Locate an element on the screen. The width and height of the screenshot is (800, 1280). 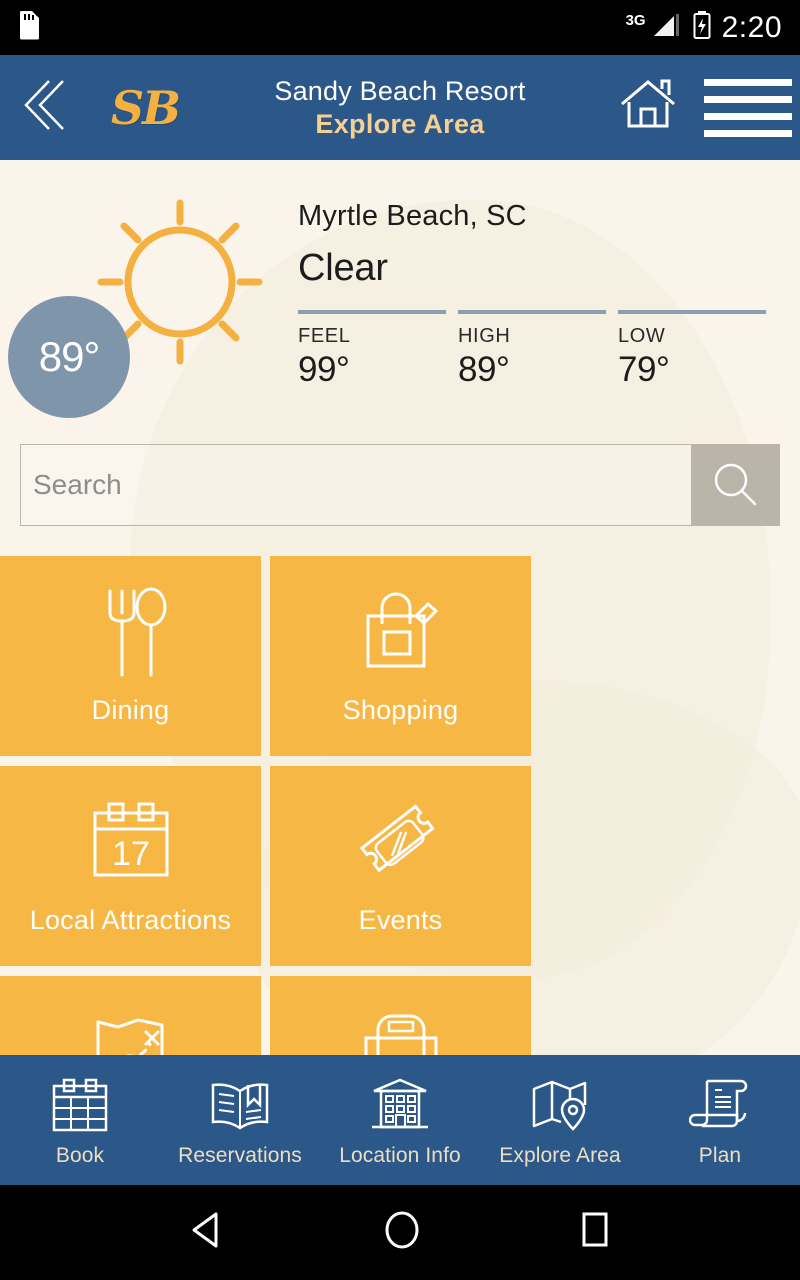
stat-value: 99° is located at coordinates (324, 369).